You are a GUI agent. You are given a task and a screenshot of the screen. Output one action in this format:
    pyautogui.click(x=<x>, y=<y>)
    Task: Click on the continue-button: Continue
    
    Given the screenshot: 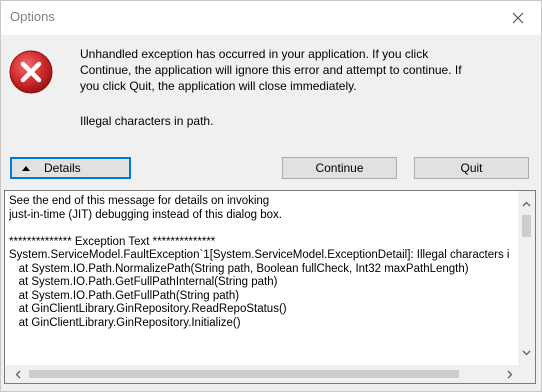 What is the action you would take?
    pyautogui.click(x=339, y=168)
    